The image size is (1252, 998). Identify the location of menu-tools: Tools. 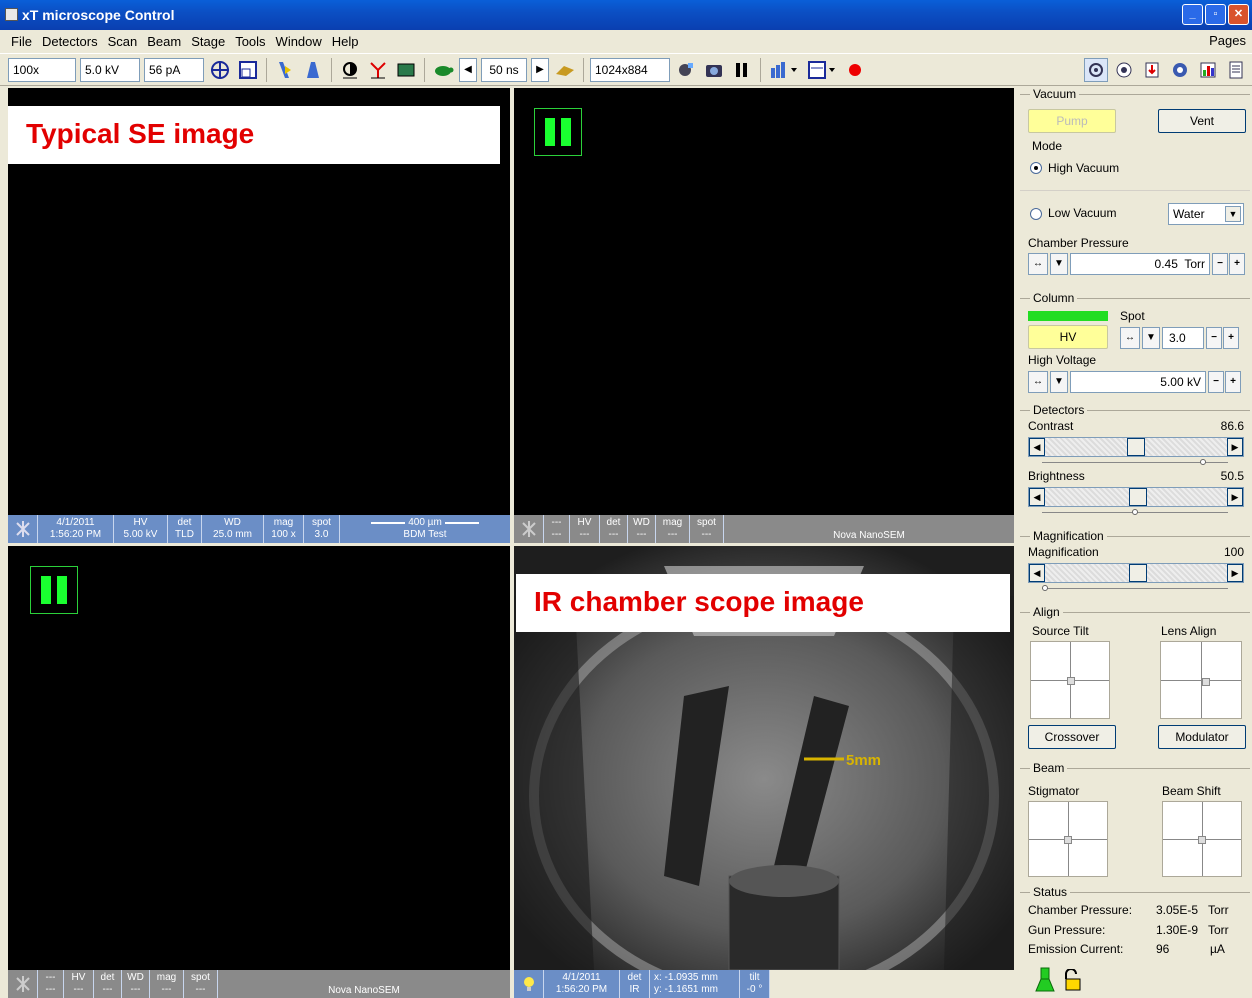
(250, 41).